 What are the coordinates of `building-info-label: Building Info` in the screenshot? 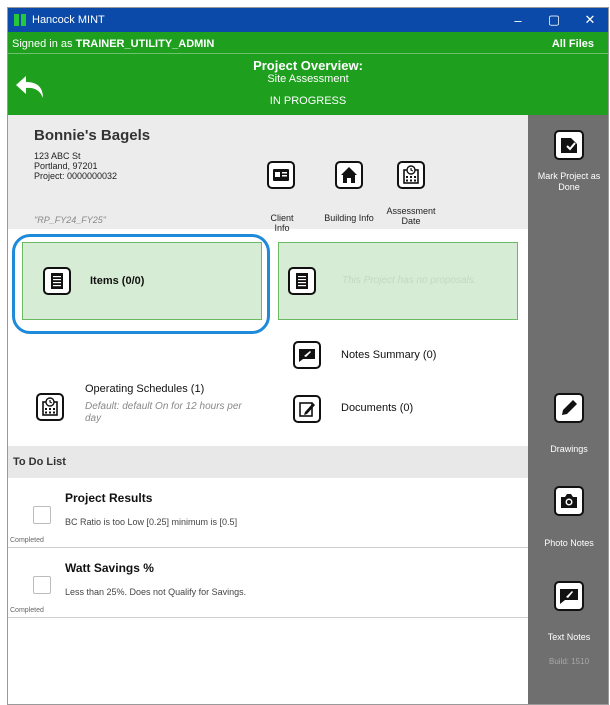 It's located at (349, 218).